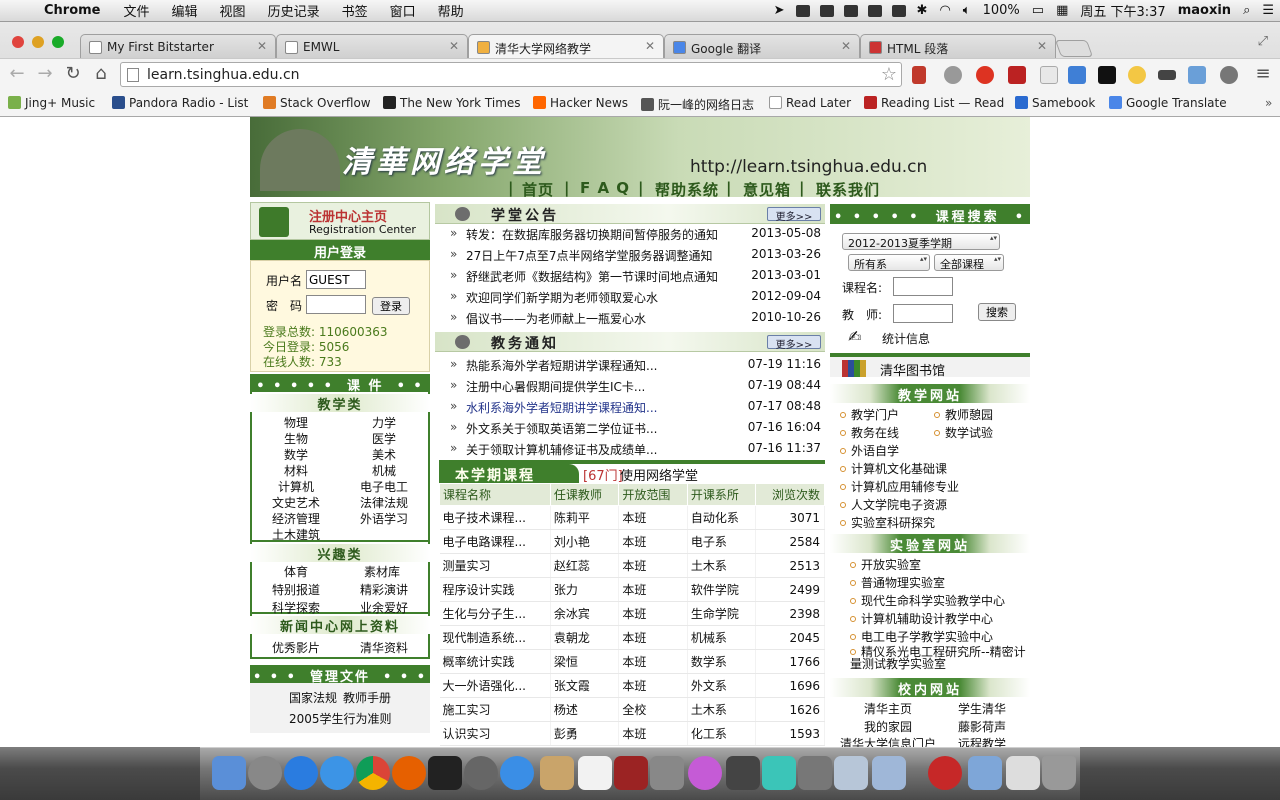  Describe the element at coordinates (452, 103) in the screenshot. I see `bookmark-nytimes: The New York Times` at that location.